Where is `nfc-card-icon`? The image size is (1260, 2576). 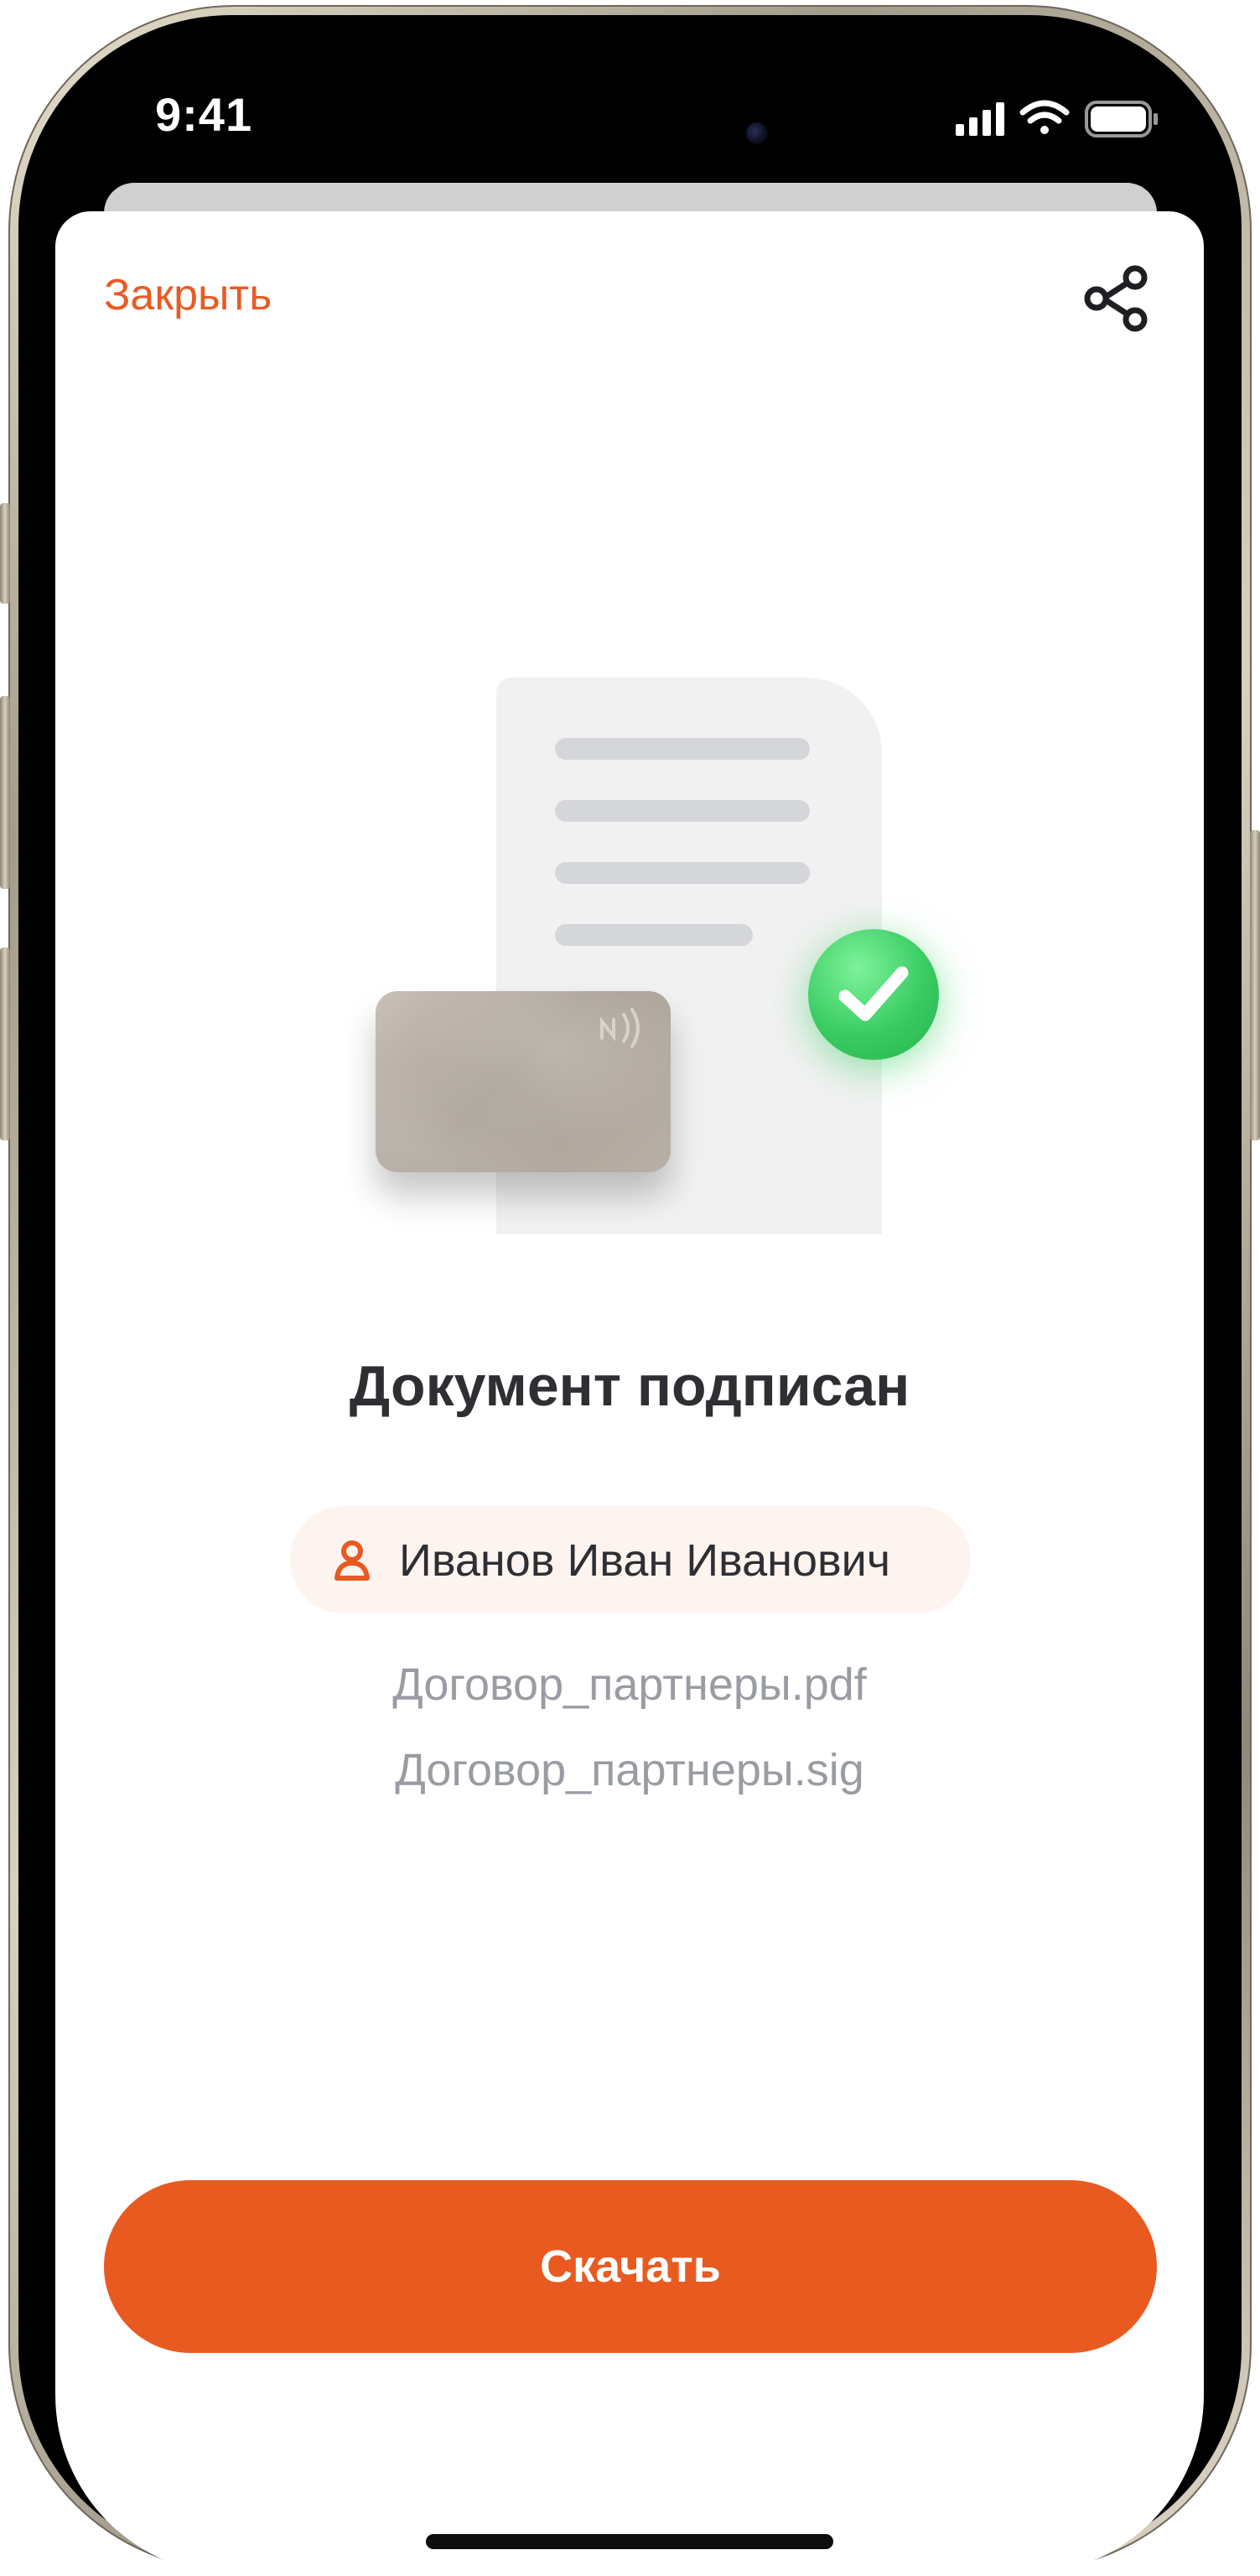
nfc-card-icon is located at coordinates (523, 1081).